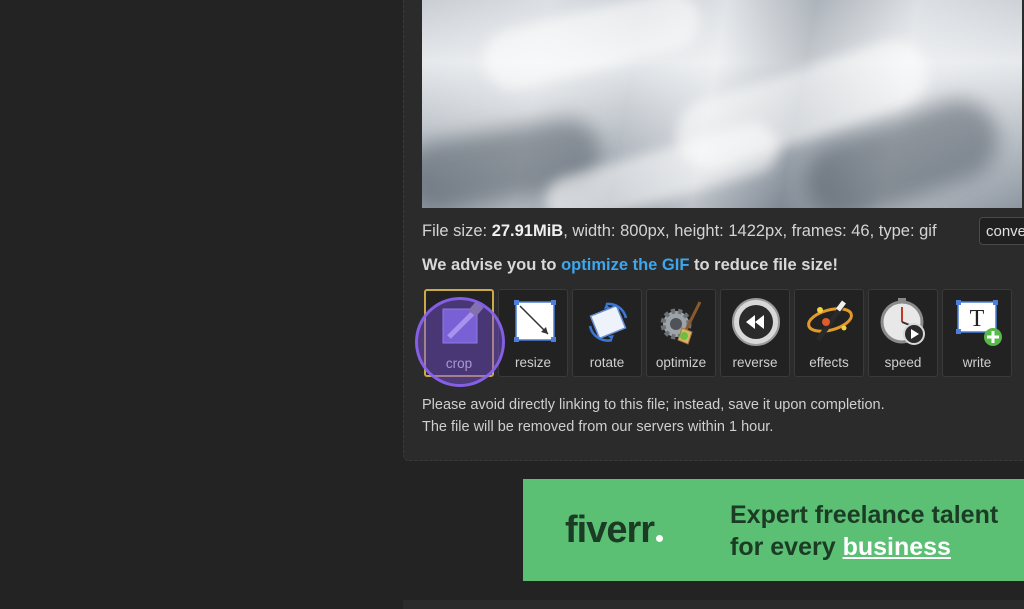 The image size is (1024, 609). Describe the element at coordinates (492, 265) in the screenshot. I see `advice-prefix: We advise you to` at that location.